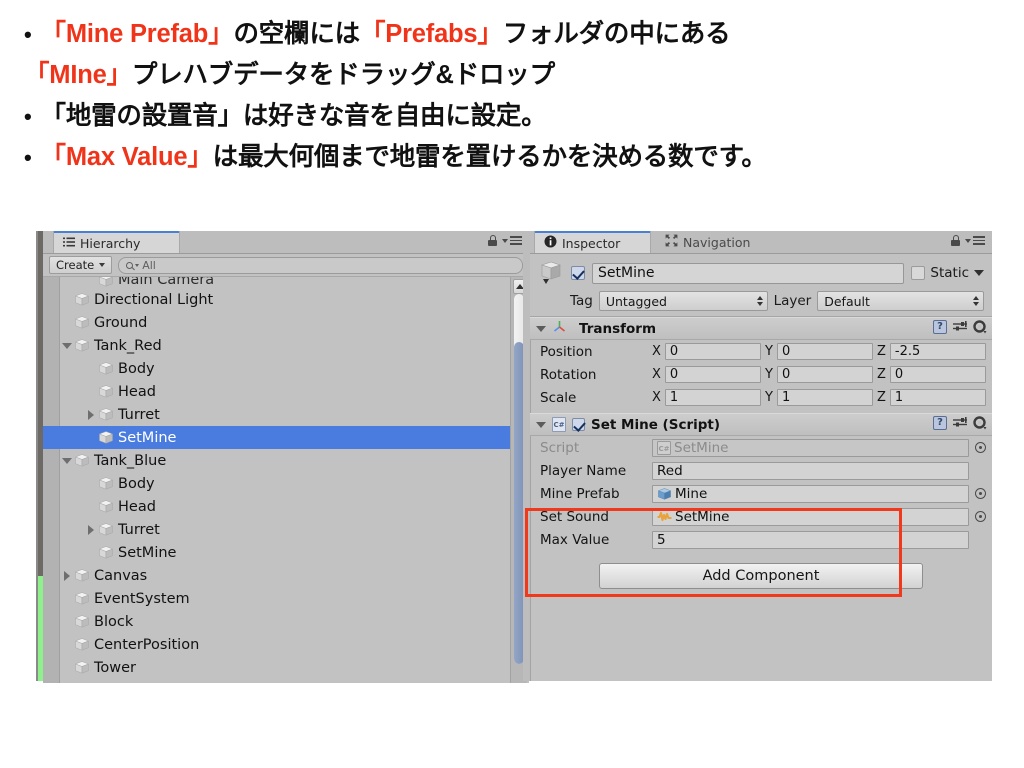 This screenshot has height=768, width=1024. What do you see at coordinates (786, 397) in the screenshot?
I see `number-value: 1` at bounding box center [786, 397].